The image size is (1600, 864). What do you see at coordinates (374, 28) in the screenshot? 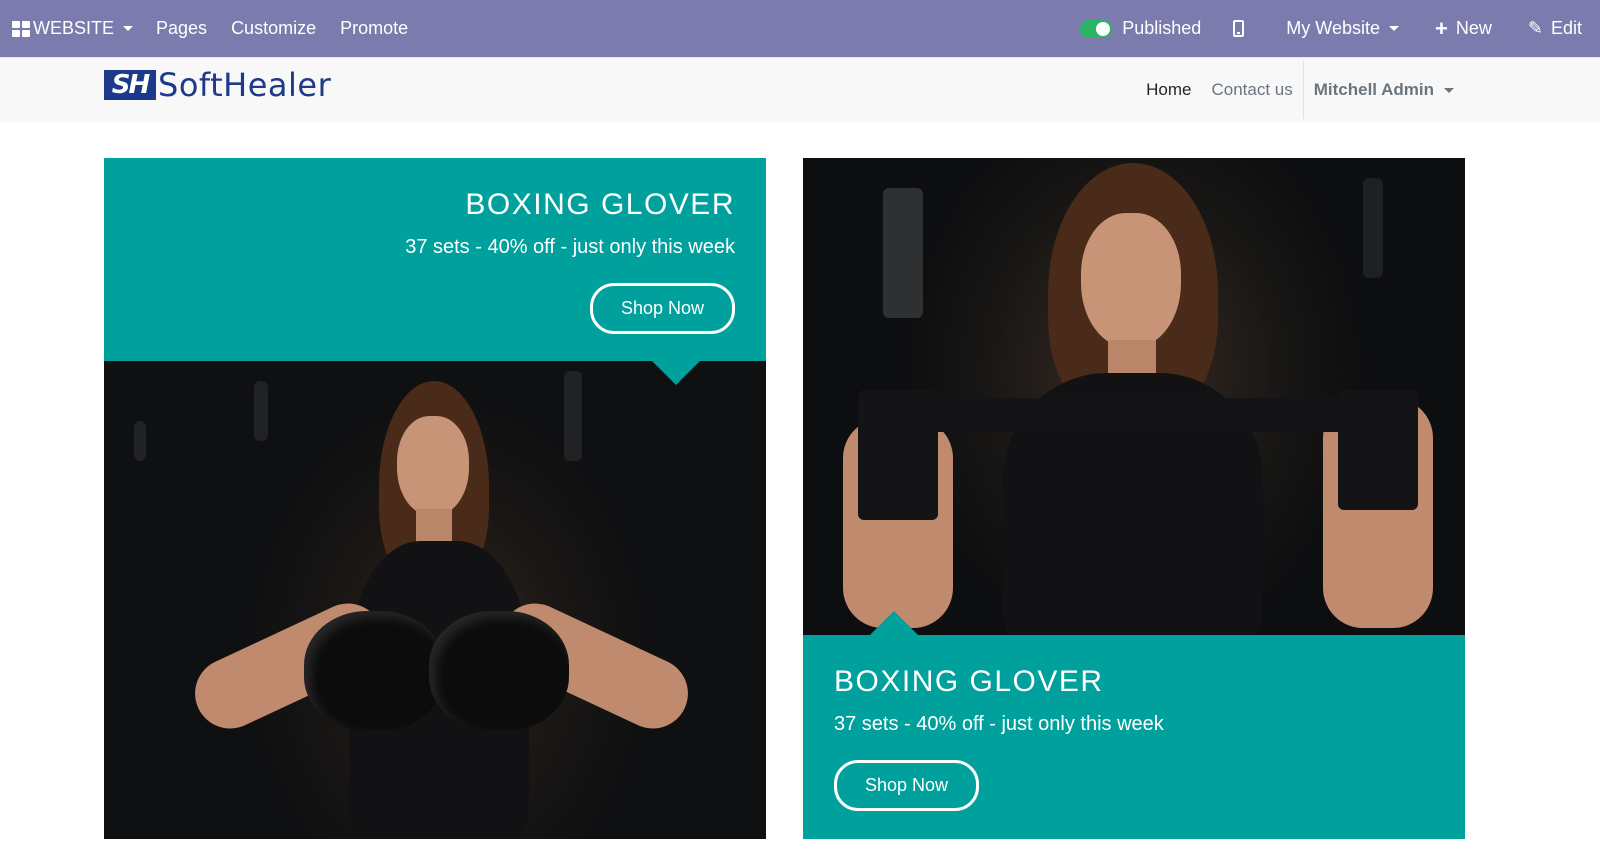
I see `menu-promote: Promote` at bounding box center [374, 28].